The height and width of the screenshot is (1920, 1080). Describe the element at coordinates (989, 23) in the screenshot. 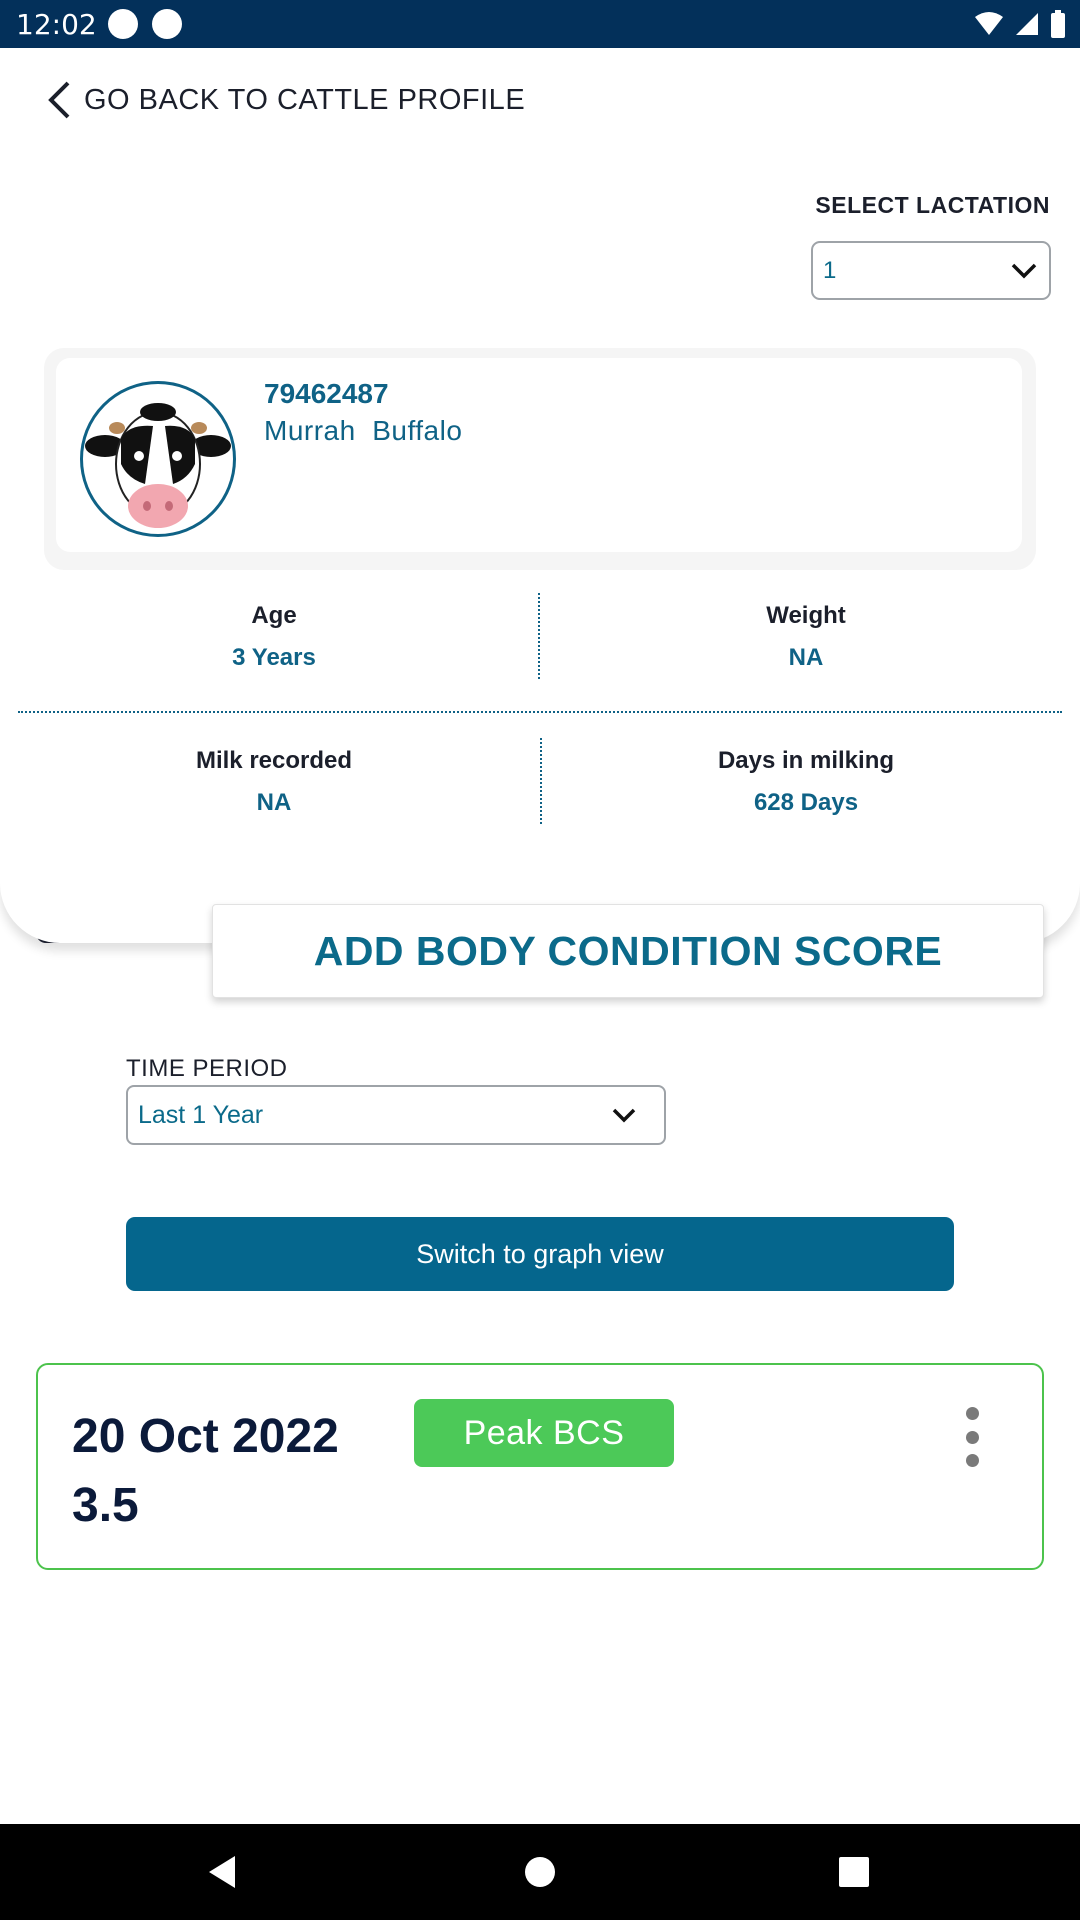

I see `wifi-icon` at that location.